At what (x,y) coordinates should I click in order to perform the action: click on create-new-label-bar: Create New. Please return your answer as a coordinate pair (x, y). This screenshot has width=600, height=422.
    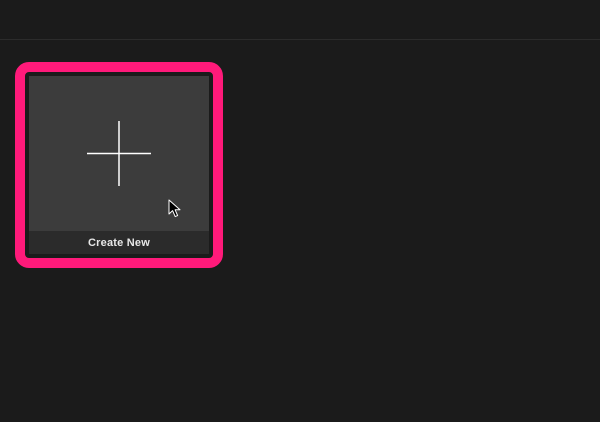
    Looking at the image, I should click on (119, 242).